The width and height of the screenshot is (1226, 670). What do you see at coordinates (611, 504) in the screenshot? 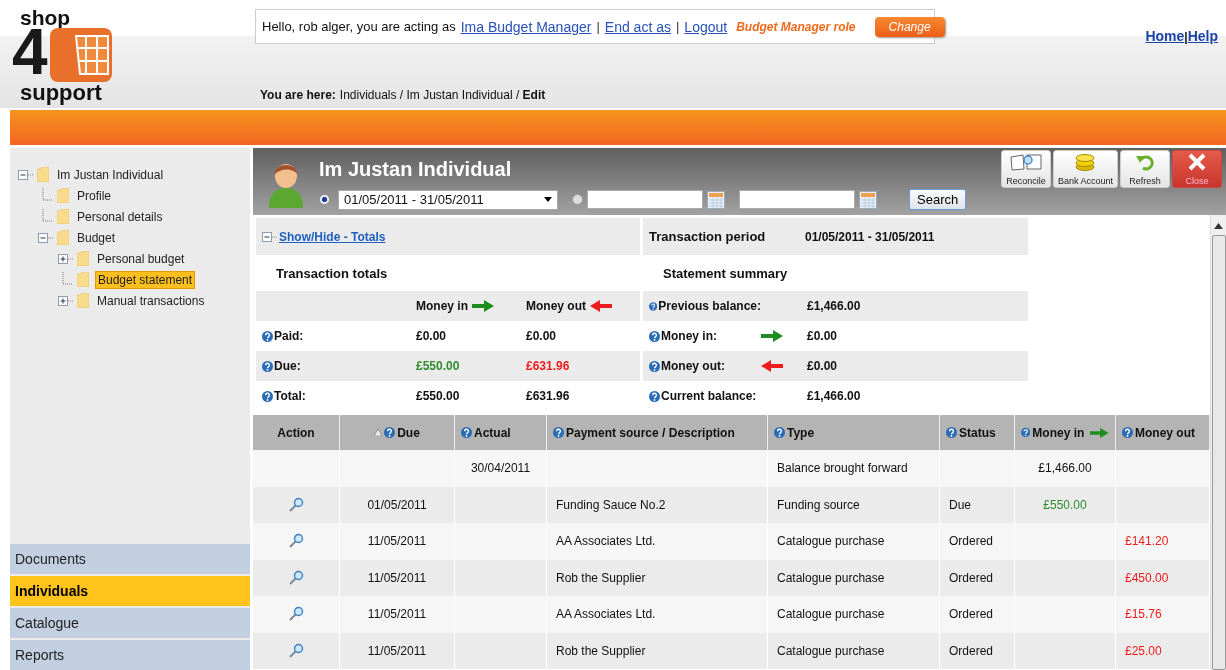
I see `table-cell: Funding Sauce No.2` at bounding box center [611, 504].